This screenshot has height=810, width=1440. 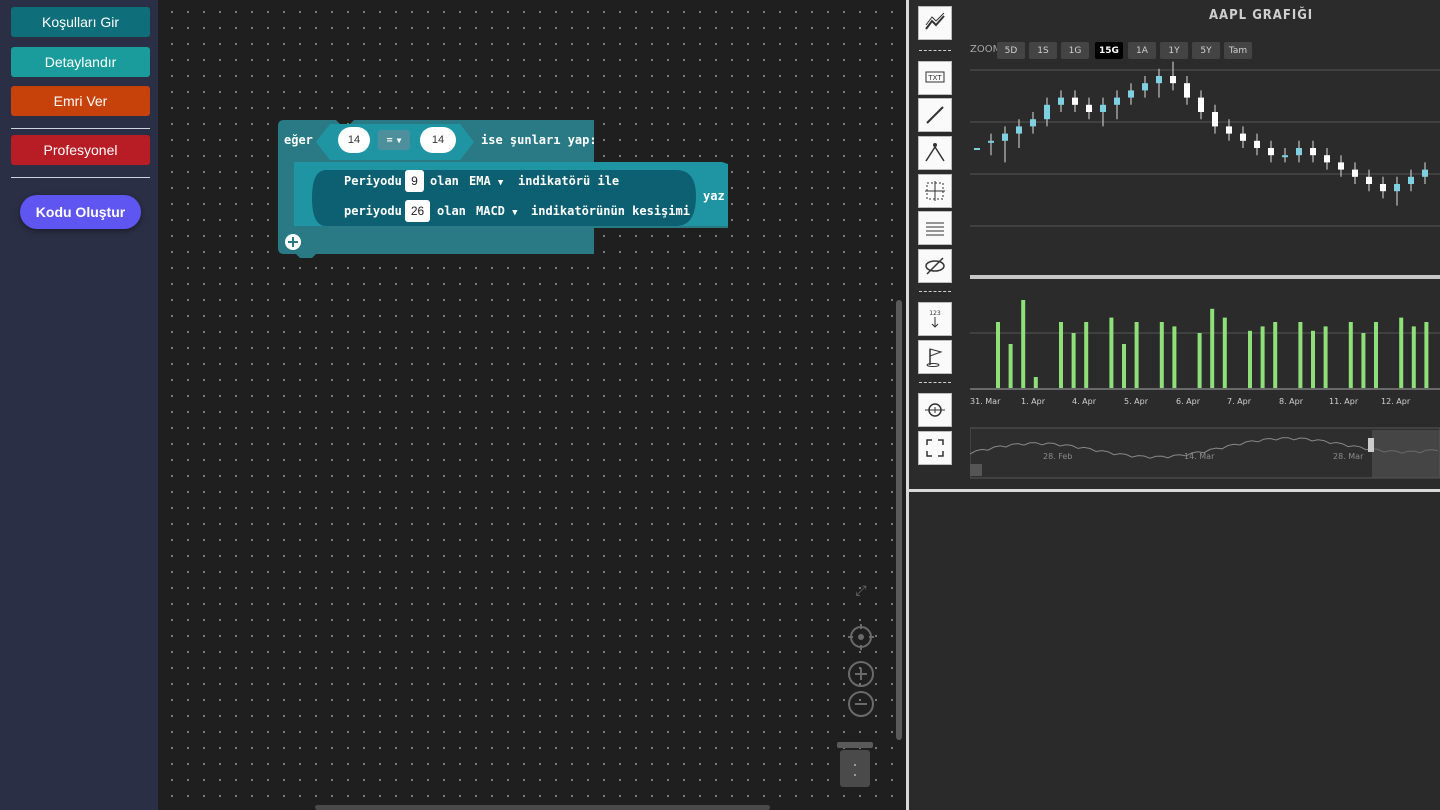 What do you see at coordinates (861, 704) in the screenshot?
I see `zoom-out-icon` at bounding box center [861, 704].